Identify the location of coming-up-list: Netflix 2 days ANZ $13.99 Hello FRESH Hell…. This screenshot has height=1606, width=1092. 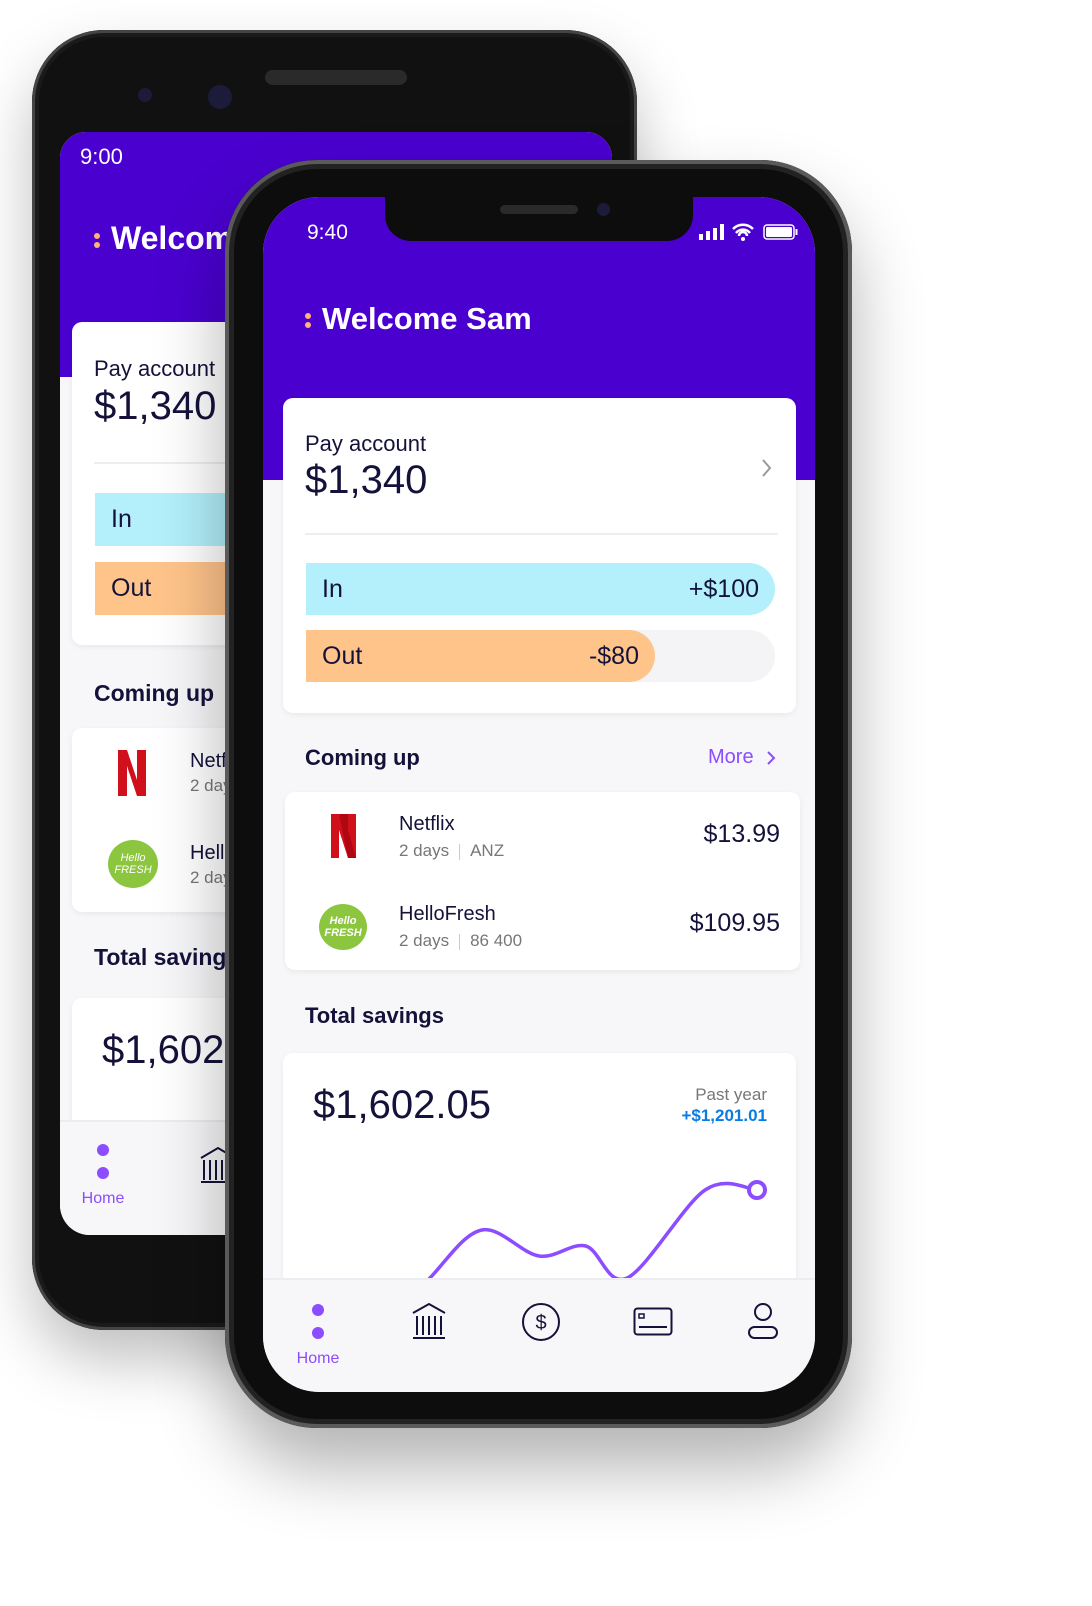
(542, 881).